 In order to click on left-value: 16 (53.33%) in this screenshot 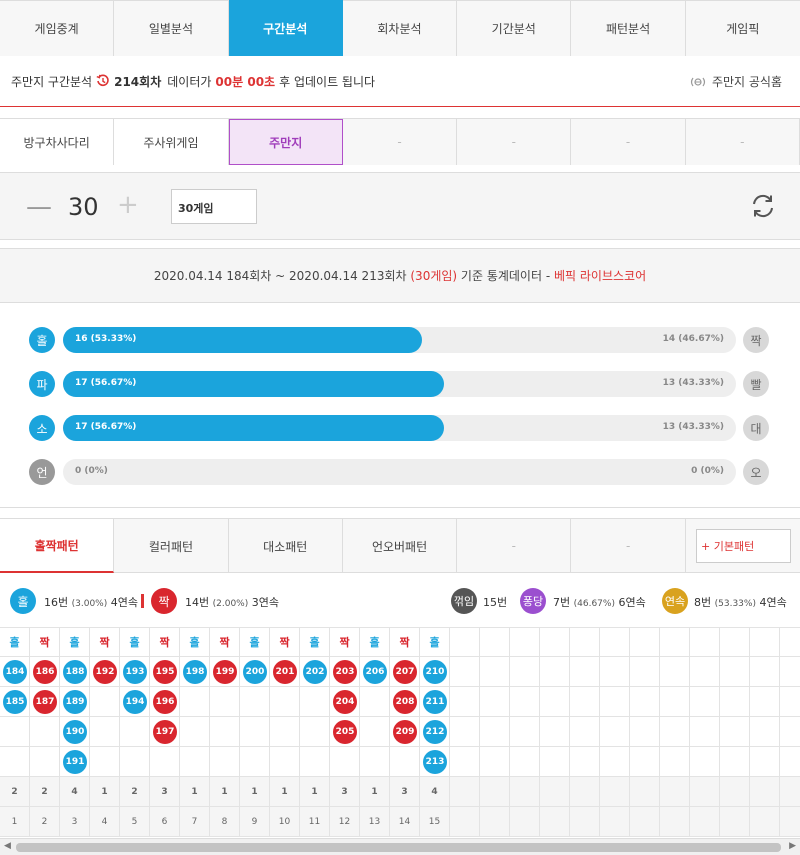, I will do `click(106, 339)`.